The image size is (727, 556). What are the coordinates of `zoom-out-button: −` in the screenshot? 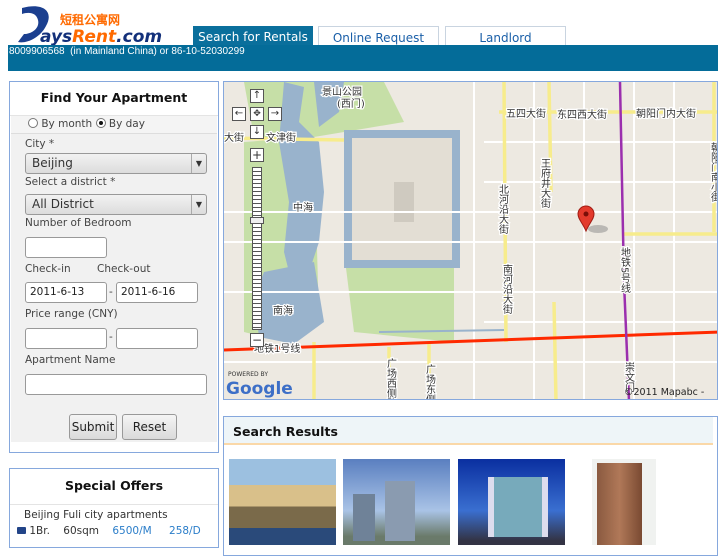 It's located at (257, 340).